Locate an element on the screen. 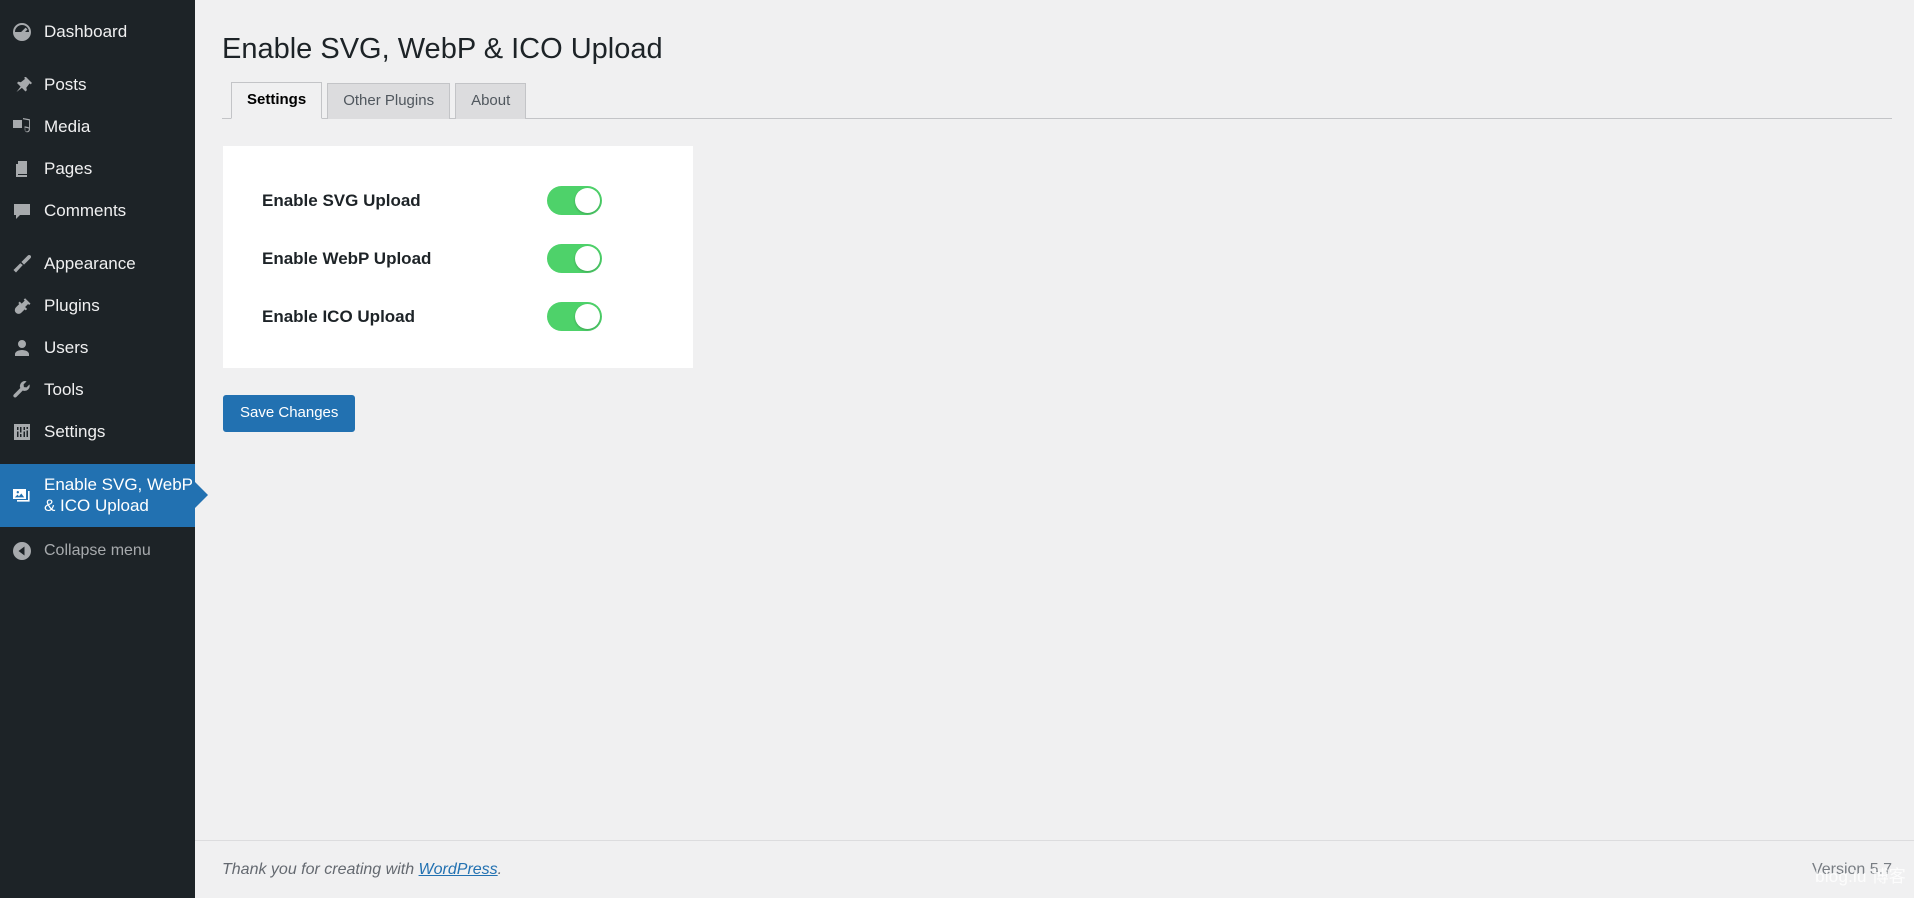 The image size is (1914, 898). sliders-icon is located at coordinates (22, 432).